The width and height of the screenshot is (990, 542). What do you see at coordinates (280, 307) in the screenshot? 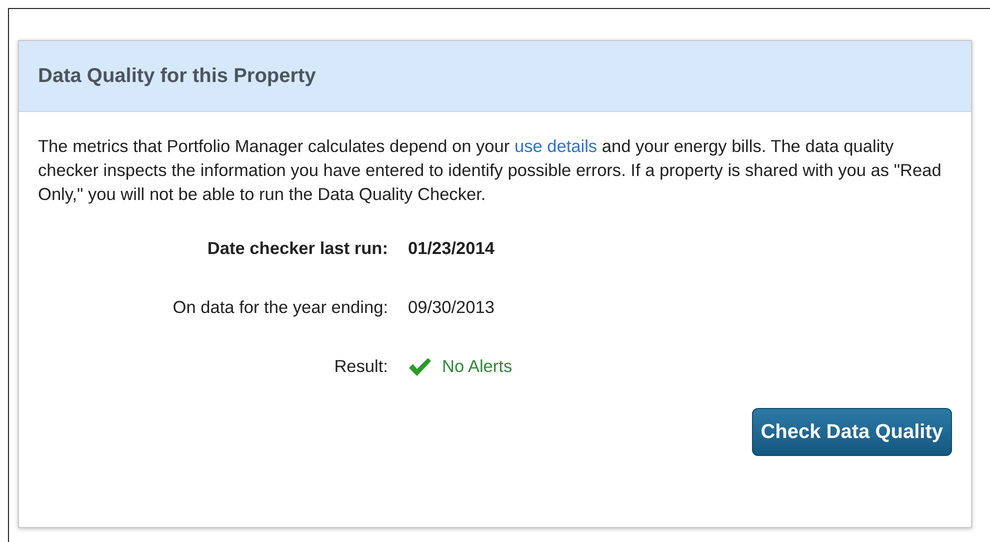
I see `field-label: On data for the year ending:` at bounding box center [280, 307].